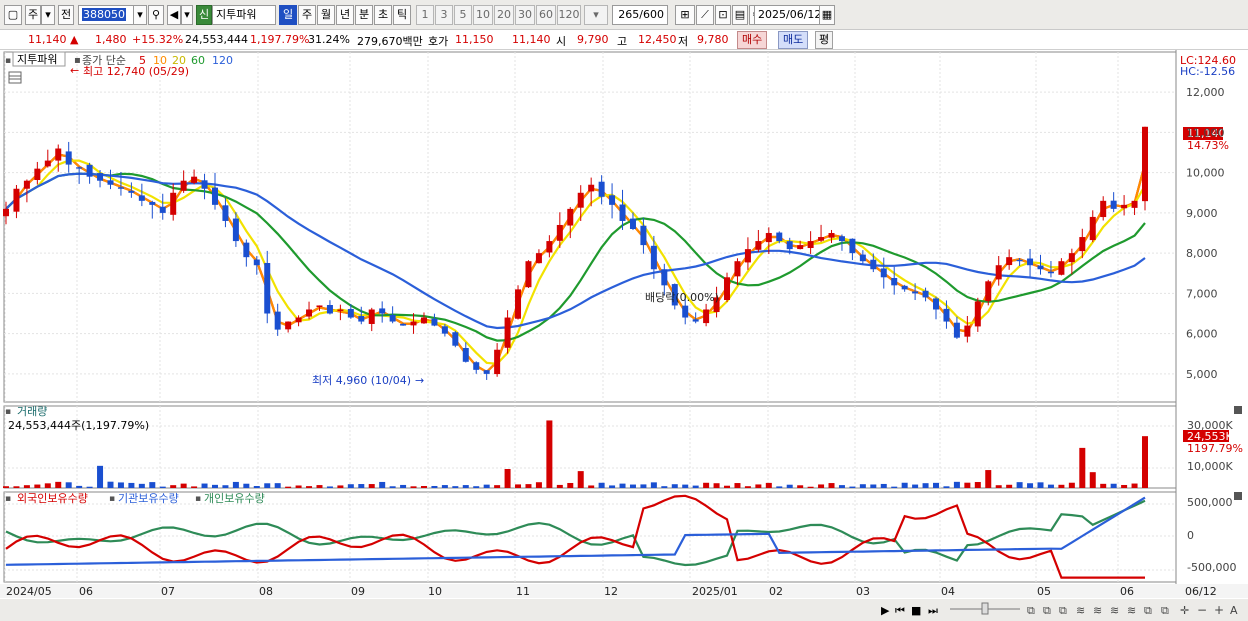 The height and width of the screenshot is (621, 1248). Describe the element at coordinates (198, 60) in the screenshot. I see `ma-60-label: 60` at that location.